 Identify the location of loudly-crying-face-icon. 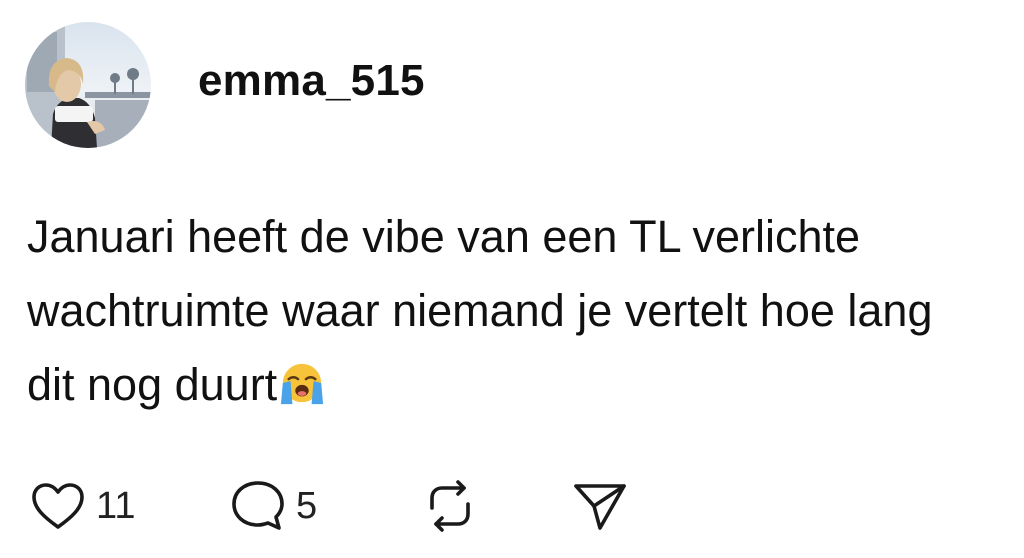
(302, 384).